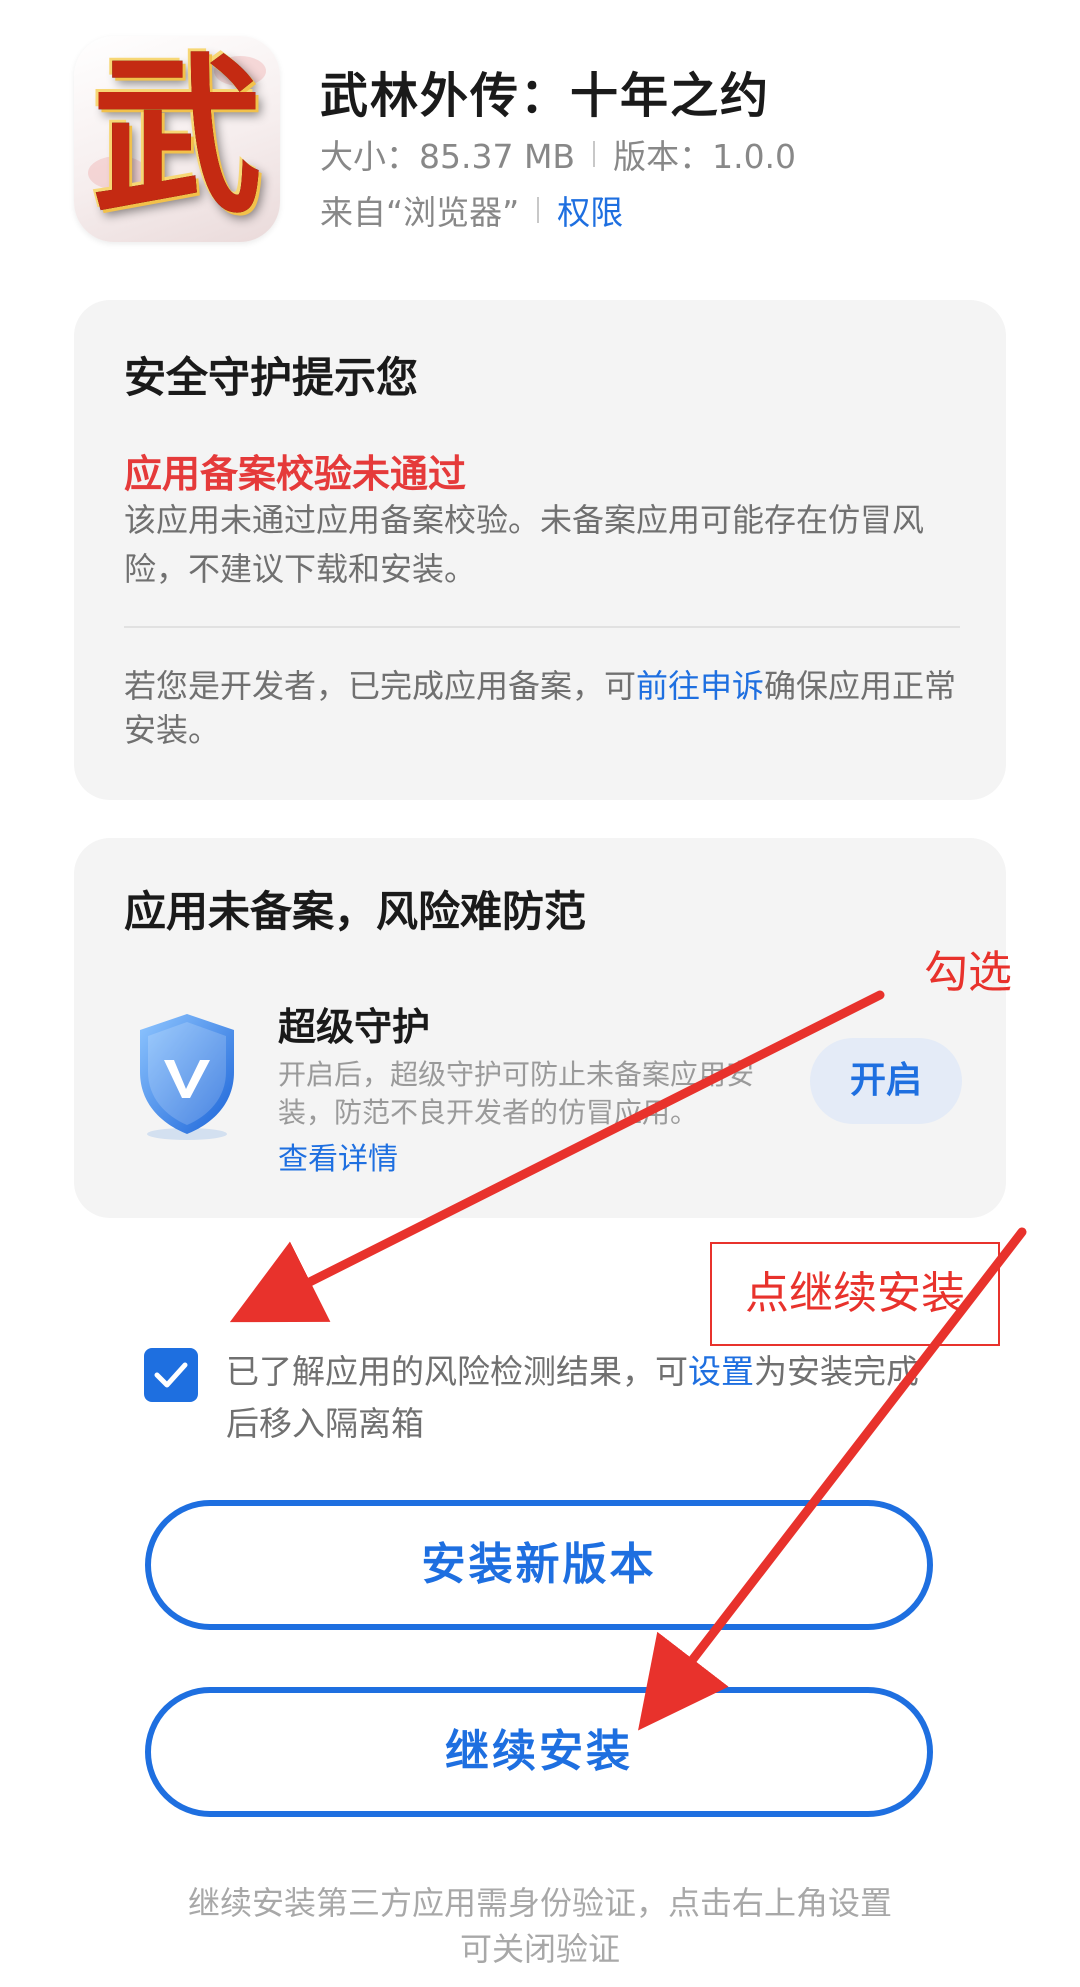  What do you see at coordinates (355, 911) in the screenshot?
I see `guard-card-title: 应用未备案，风险难防范` at bounding box center [355, 911].